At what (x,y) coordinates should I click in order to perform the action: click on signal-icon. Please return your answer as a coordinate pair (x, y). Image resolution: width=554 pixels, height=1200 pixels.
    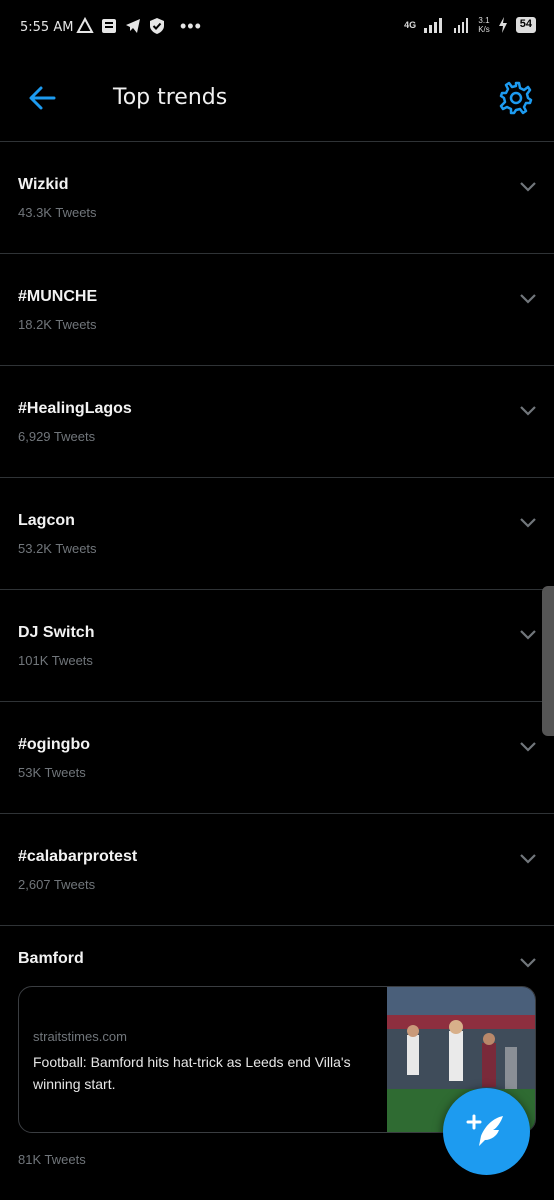
    Looking at the image, I should click on (433, 25).